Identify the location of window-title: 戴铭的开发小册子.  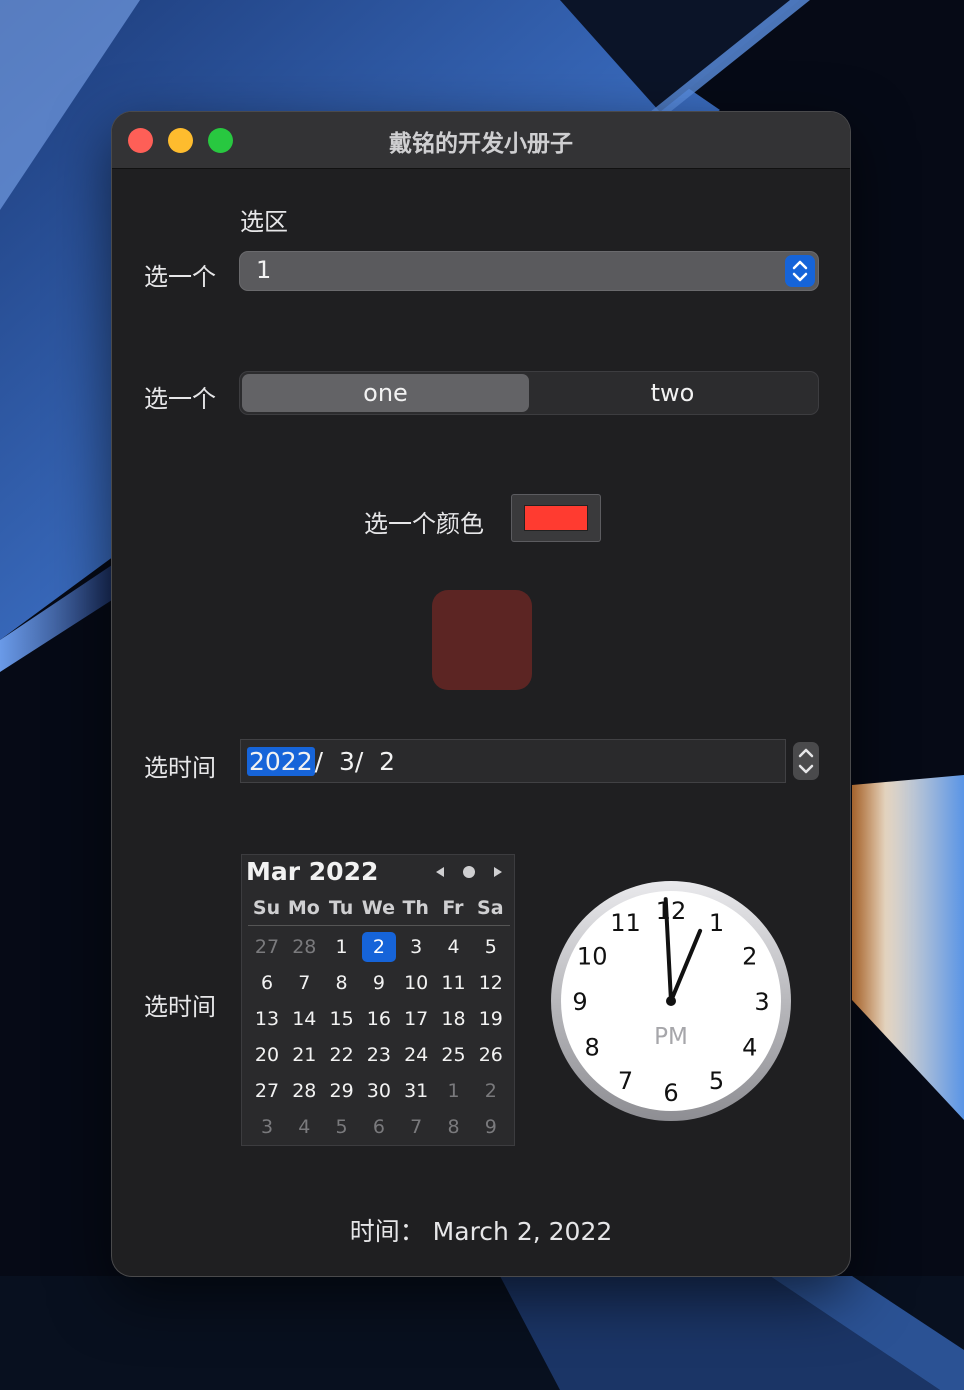
(481, 144).